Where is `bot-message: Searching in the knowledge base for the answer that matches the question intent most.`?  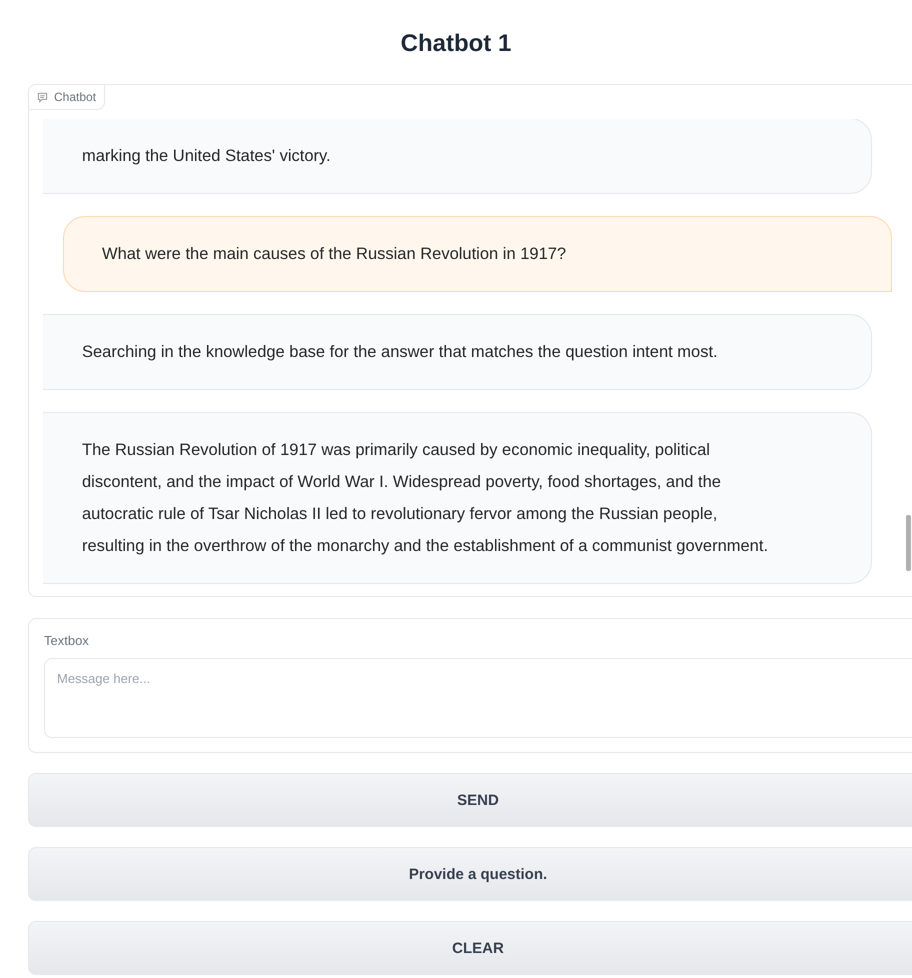
bot-message: Searching in the knowledge base for the answer that matches the question intent most. is located at coordinates (457, 352).